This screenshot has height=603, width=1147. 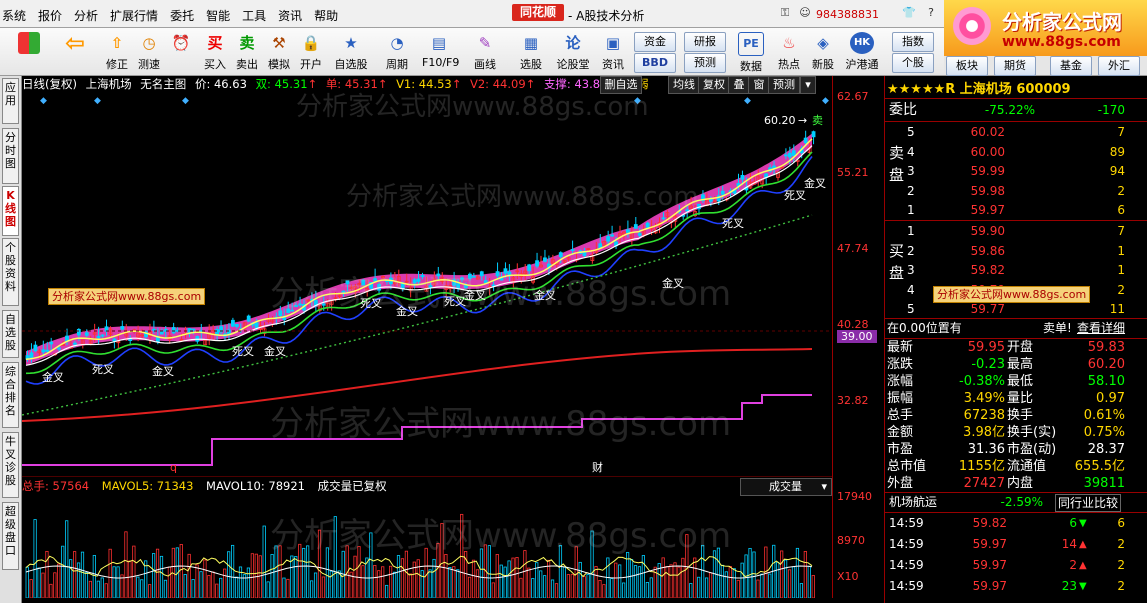 I want to click on new-stock-button: ◈ 新股, so click(x=823, y=51).